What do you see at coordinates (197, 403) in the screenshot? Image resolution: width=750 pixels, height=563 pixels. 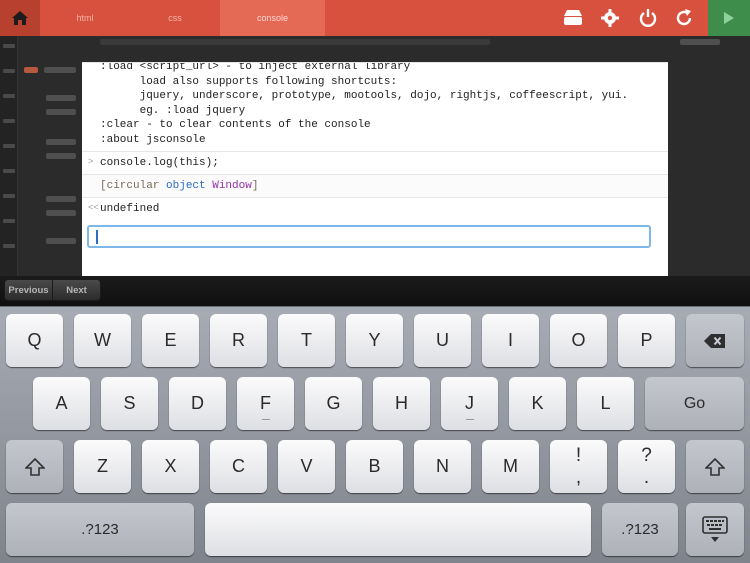 I see `key-d: D` at bounding box center [197, 403].